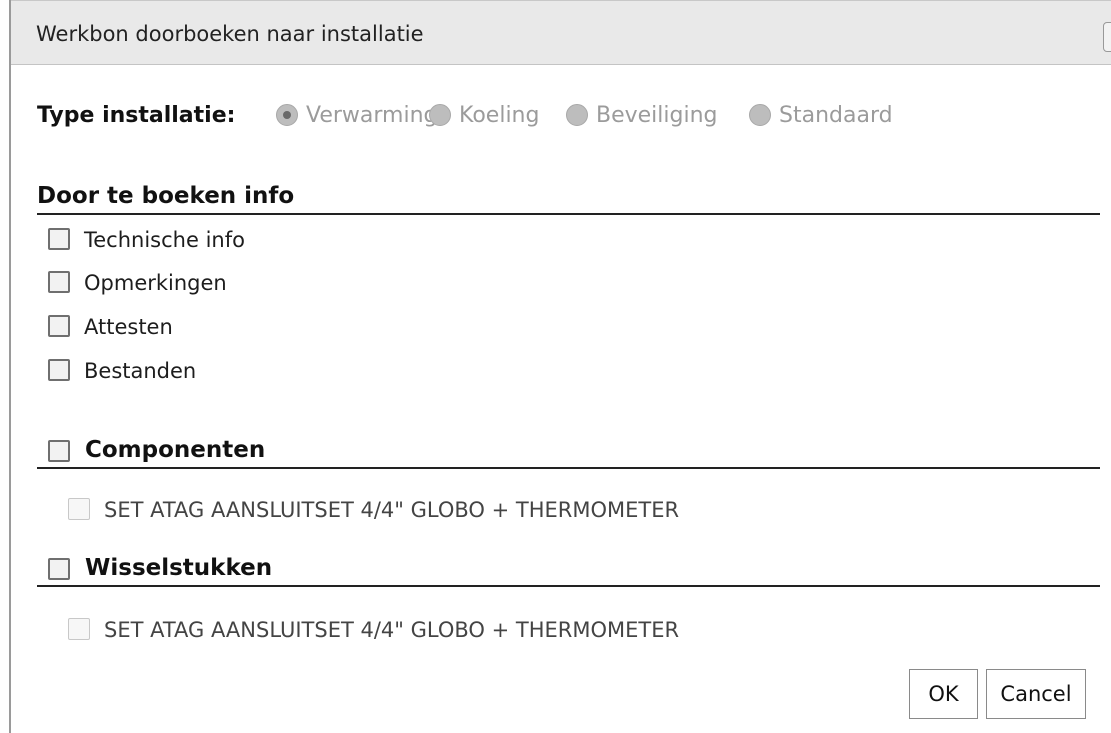 The width and height of the screenshot is (1111, 733). Describe the element at coordinates (175, 450) in the screenshot. I see `section-heading: Componenten` at that location.